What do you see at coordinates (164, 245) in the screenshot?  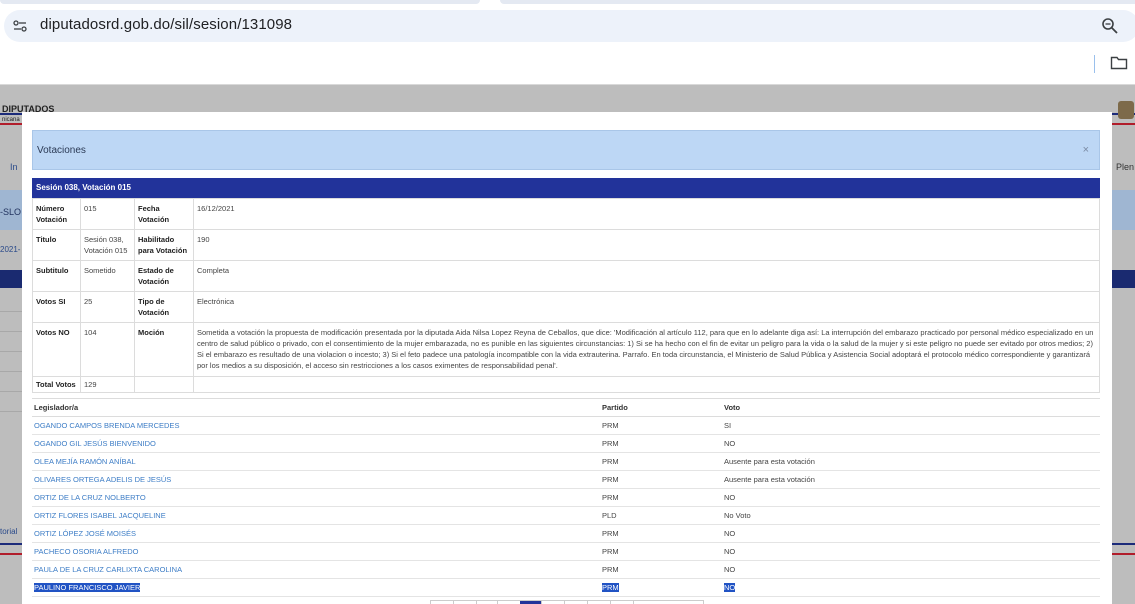 I see `info-label: Habilitado para Votación` at bounding box center [164, 245].